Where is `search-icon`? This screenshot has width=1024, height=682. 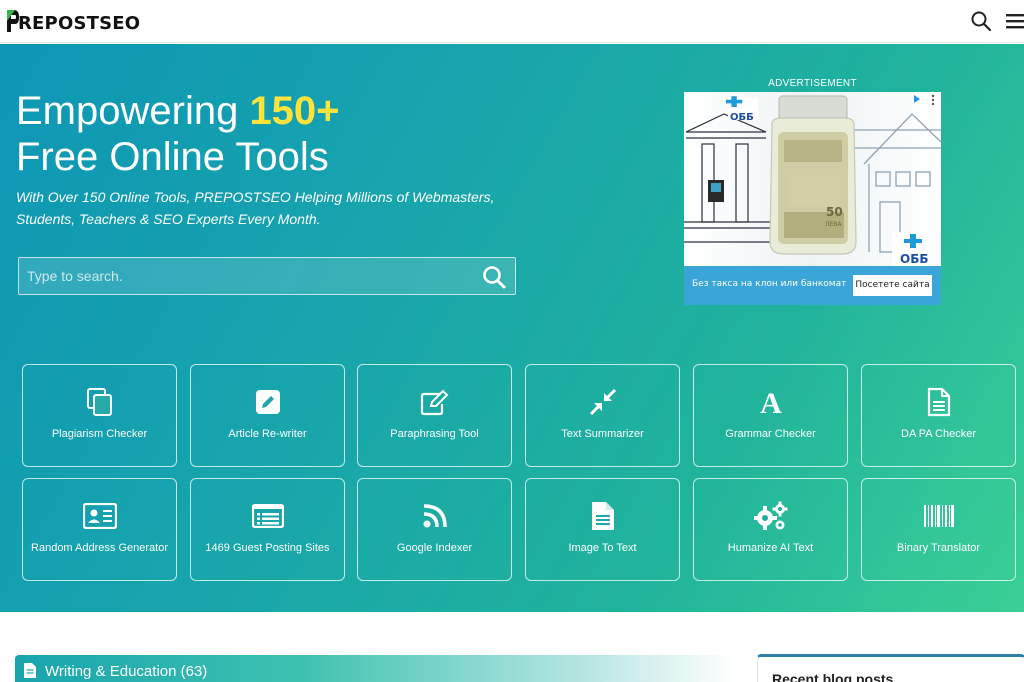 search-icon is located at coordinates (981, 21).